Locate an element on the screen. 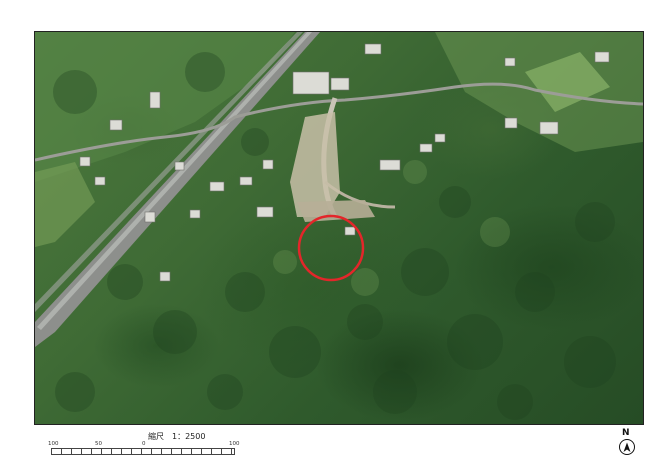  scale-tick-label: 0 is located at coordinates (144, 444).